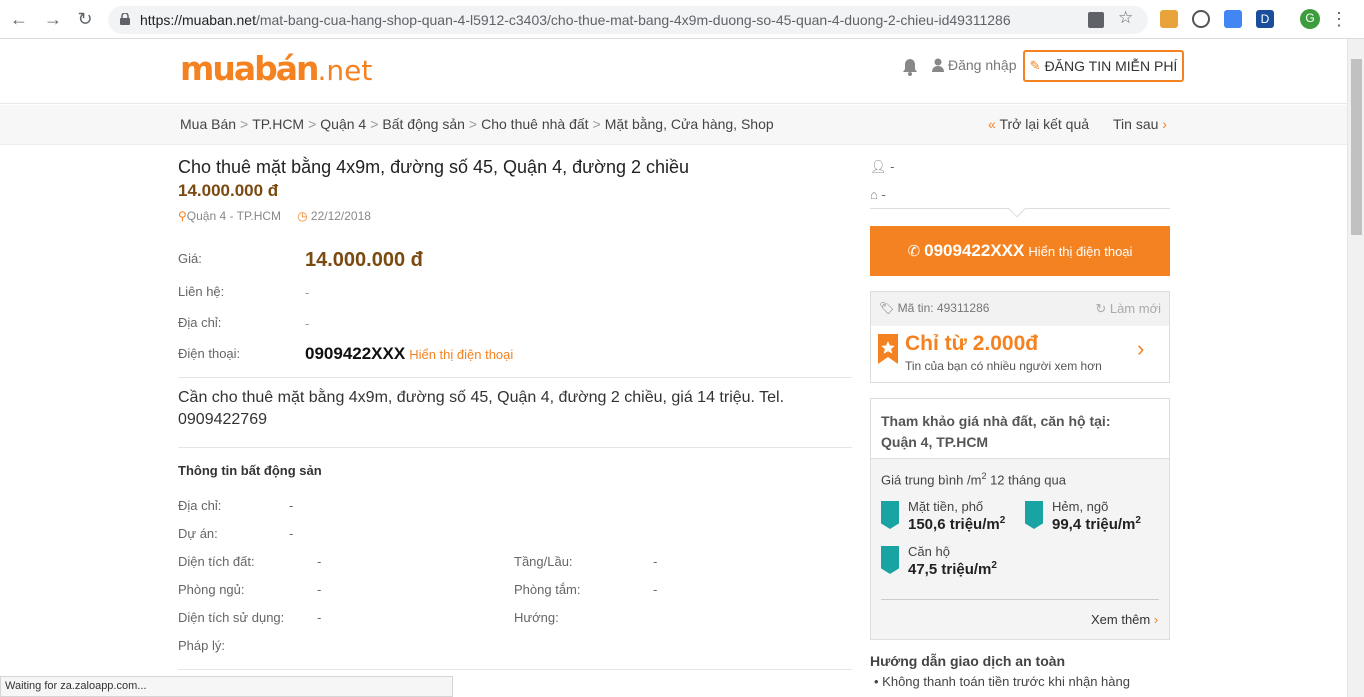  What do you see at coordinates (655, 589) in the screenshot?
I see `prop-bath-value: -` at bounding box center [655, 589].